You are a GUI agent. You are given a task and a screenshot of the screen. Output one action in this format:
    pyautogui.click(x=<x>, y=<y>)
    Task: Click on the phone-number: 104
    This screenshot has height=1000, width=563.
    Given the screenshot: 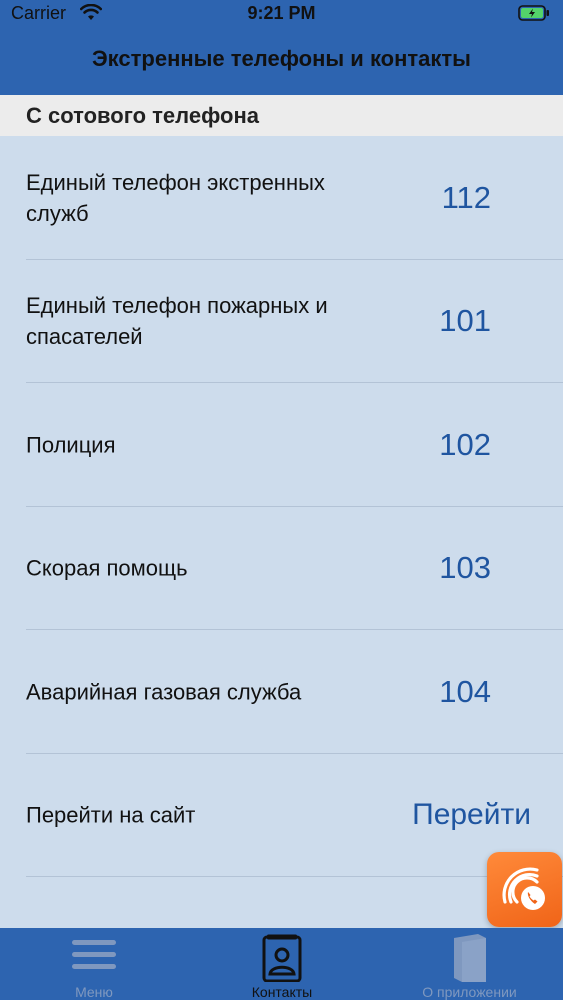 What is the action you would take?
    pyautogui.click(x=465, y=692)
    